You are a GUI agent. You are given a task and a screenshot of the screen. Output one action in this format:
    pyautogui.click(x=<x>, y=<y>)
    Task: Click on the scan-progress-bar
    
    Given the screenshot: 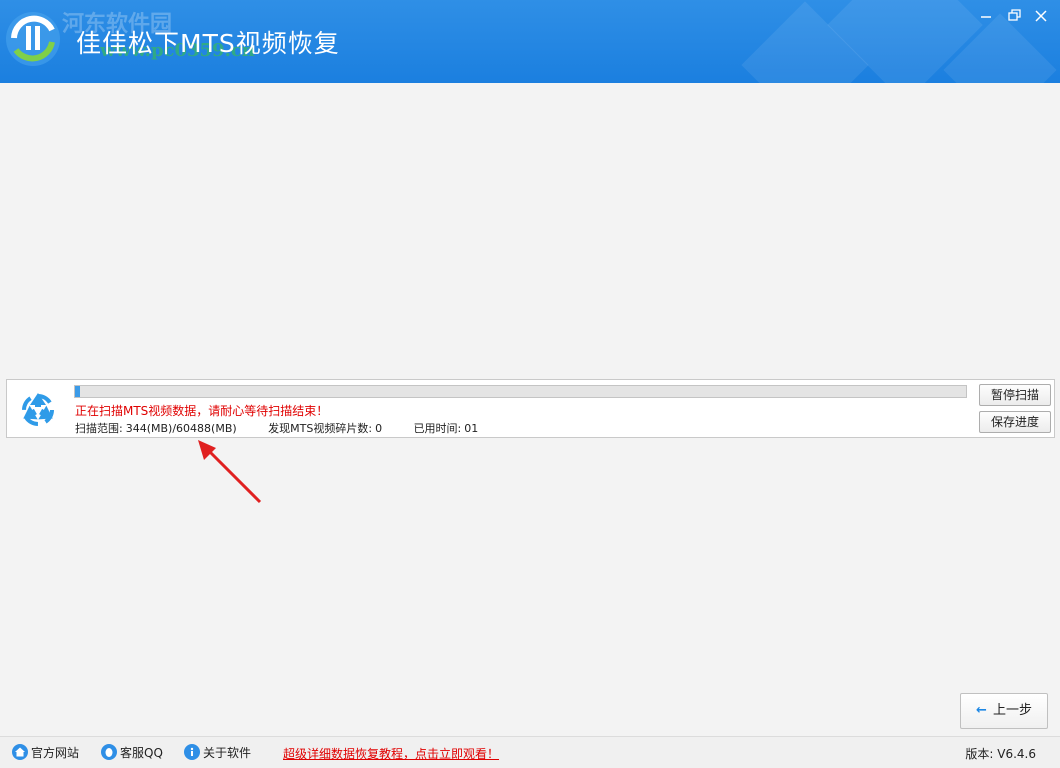 What is the action you would take?
    pyautogui.click(x=520, y=391)
    